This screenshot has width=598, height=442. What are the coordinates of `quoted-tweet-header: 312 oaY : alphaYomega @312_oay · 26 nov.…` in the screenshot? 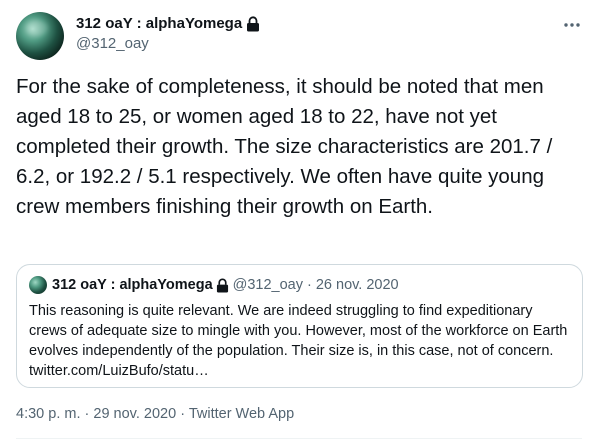 It's located at (299, 285).